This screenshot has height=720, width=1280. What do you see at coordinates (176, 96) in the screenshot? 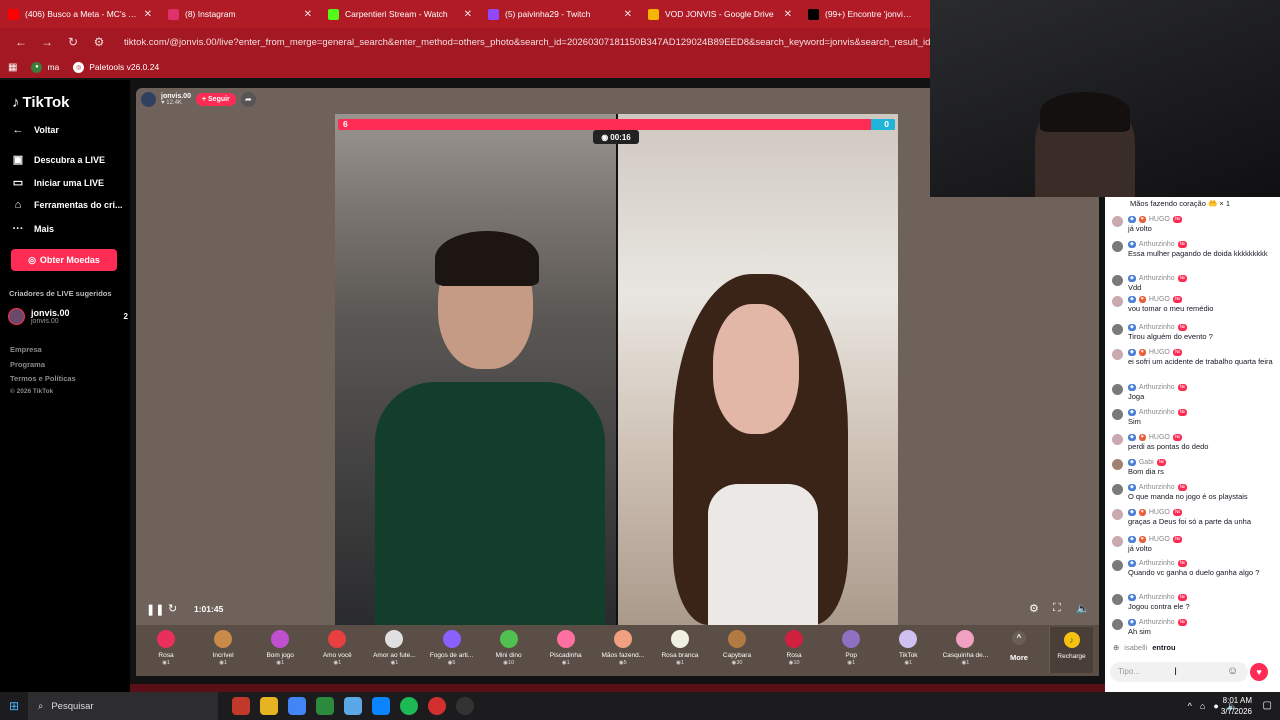
I see `host-name: jonvis.00` at bounding box center [176, 96].